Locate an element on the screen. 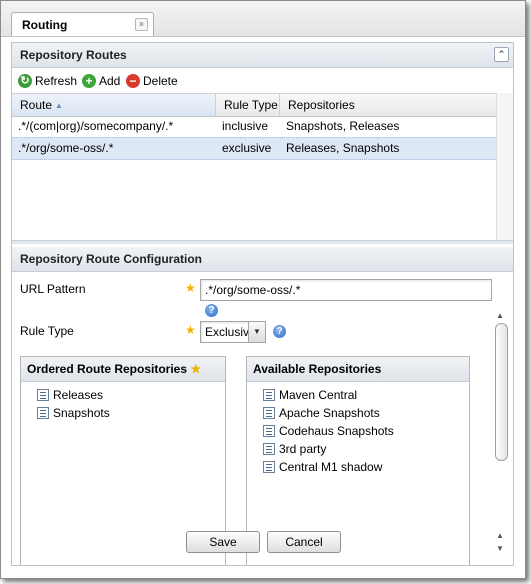 This screenshot has height=584, width=531. list-item: Codehaus Snapshots is located at coordinates (328, 431).